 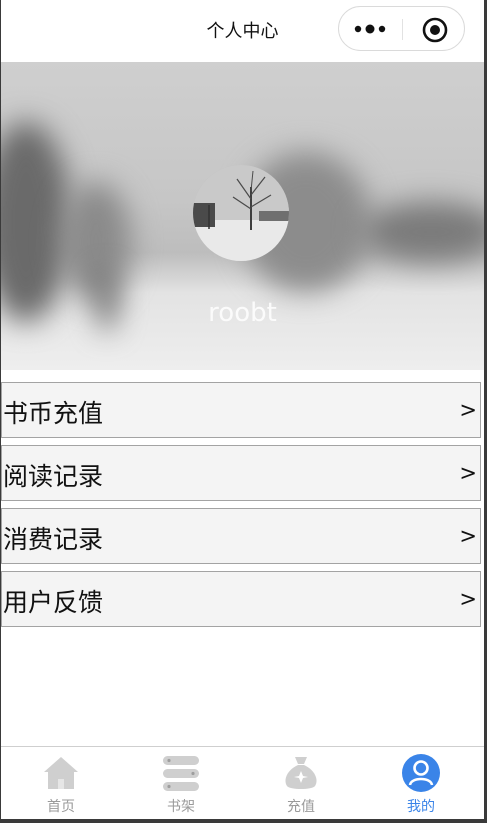 What do you see at coordinates (243, 821) in the screenshot?
I see `window-frame-bottom` at bounding box center [243, 821].